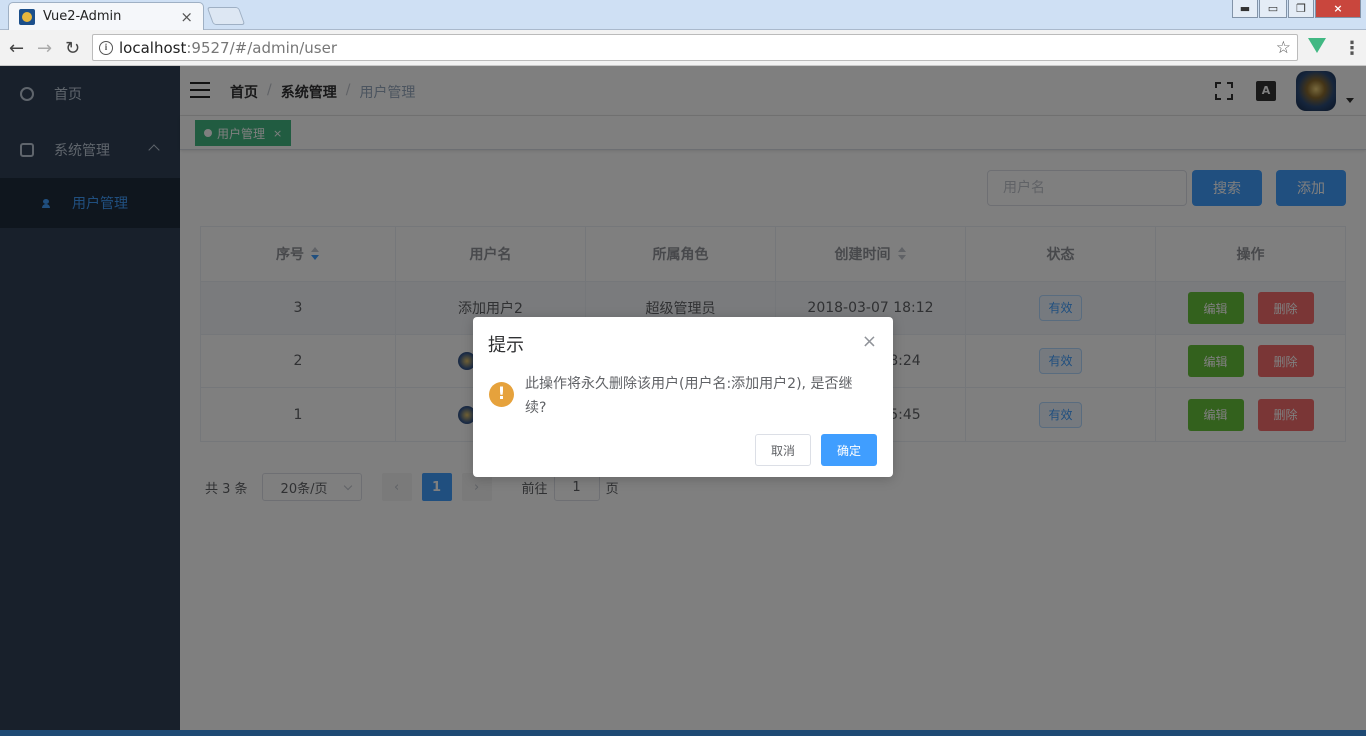 This screenshot has width=1366, height=736. What do you see at coordinates (153, 47) in the screenshot?
I see `url-host: localhost` at bounding box center [153, 47].